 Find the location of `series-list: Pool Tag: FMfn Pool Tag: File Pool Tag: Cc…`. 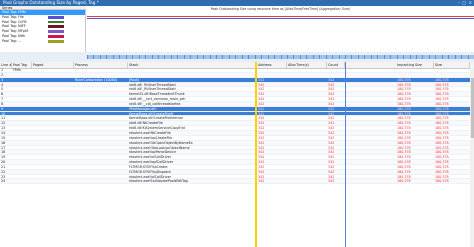

series-list: Pool Tag: FMfn Pool Tag: File Pool Tag: Cc… is located at coordinates (43, 31).